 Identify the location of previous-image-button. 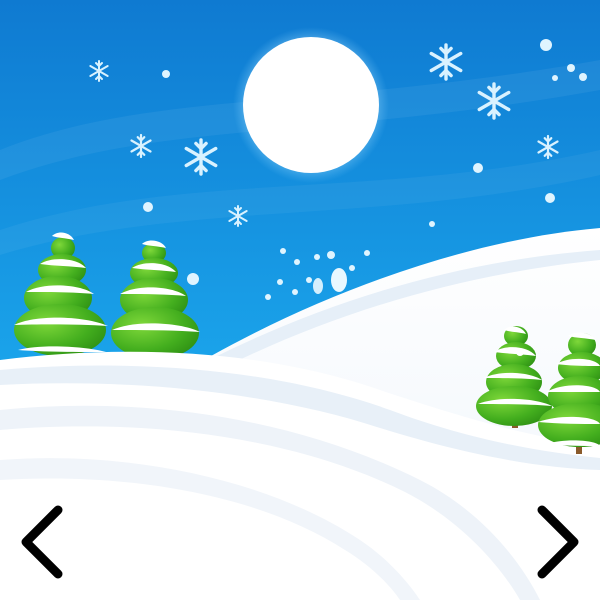
(38, 542).